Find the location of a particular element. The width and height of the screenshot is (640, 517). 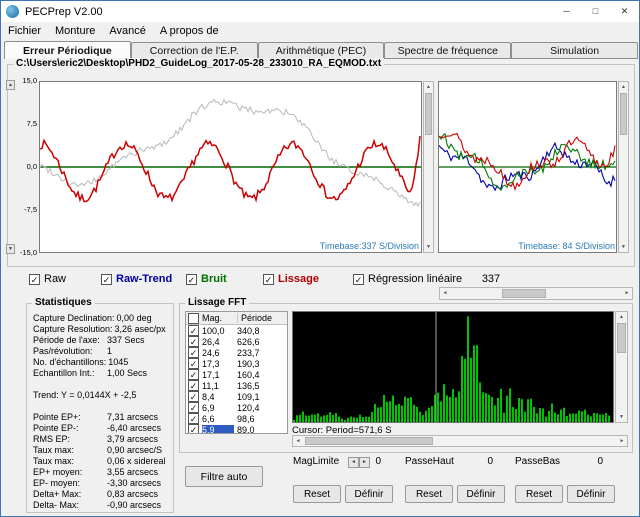

stat-value: 0,00 deg is located at coordinates (134, 318).